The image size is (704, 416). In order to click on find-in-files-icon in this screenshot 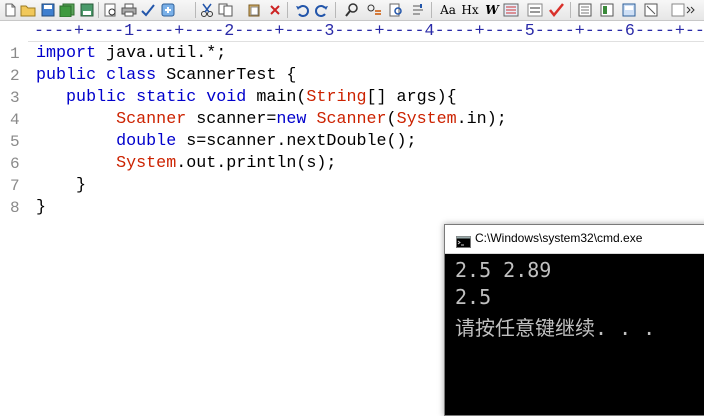, I will do `click(396, 10)`.